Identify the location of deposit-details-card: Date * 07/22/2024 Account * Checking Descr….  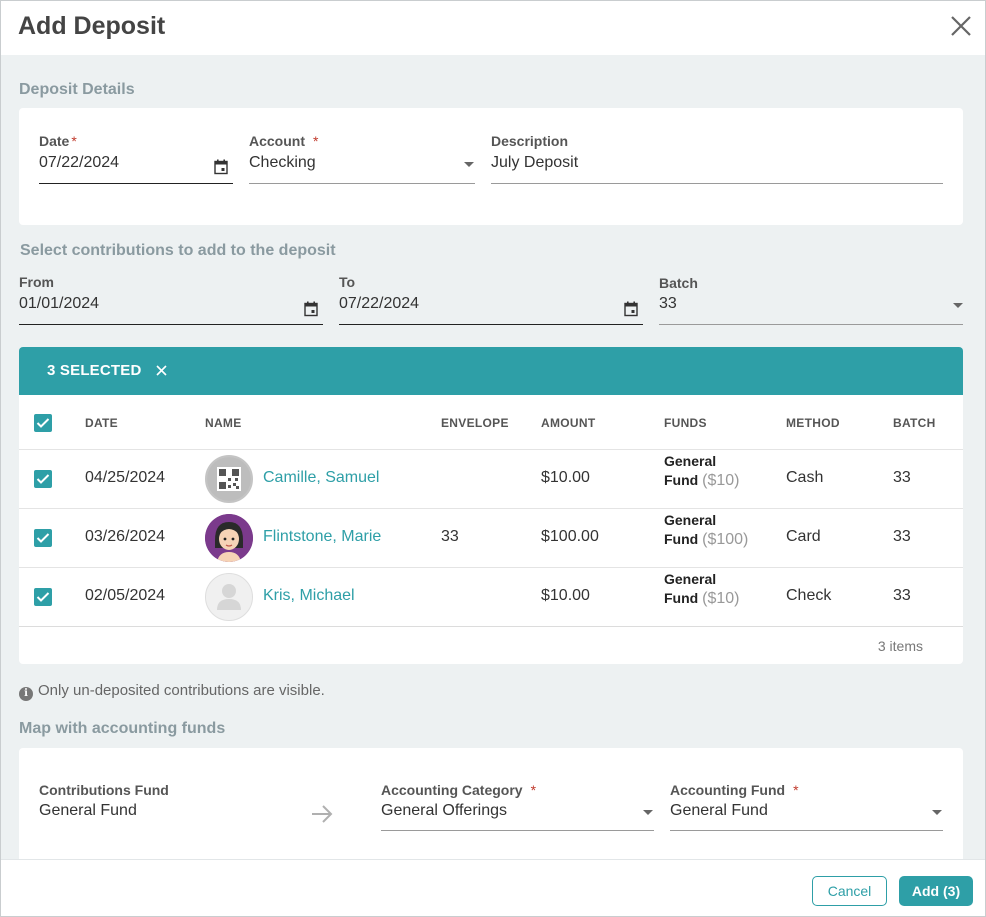
(491, 166).